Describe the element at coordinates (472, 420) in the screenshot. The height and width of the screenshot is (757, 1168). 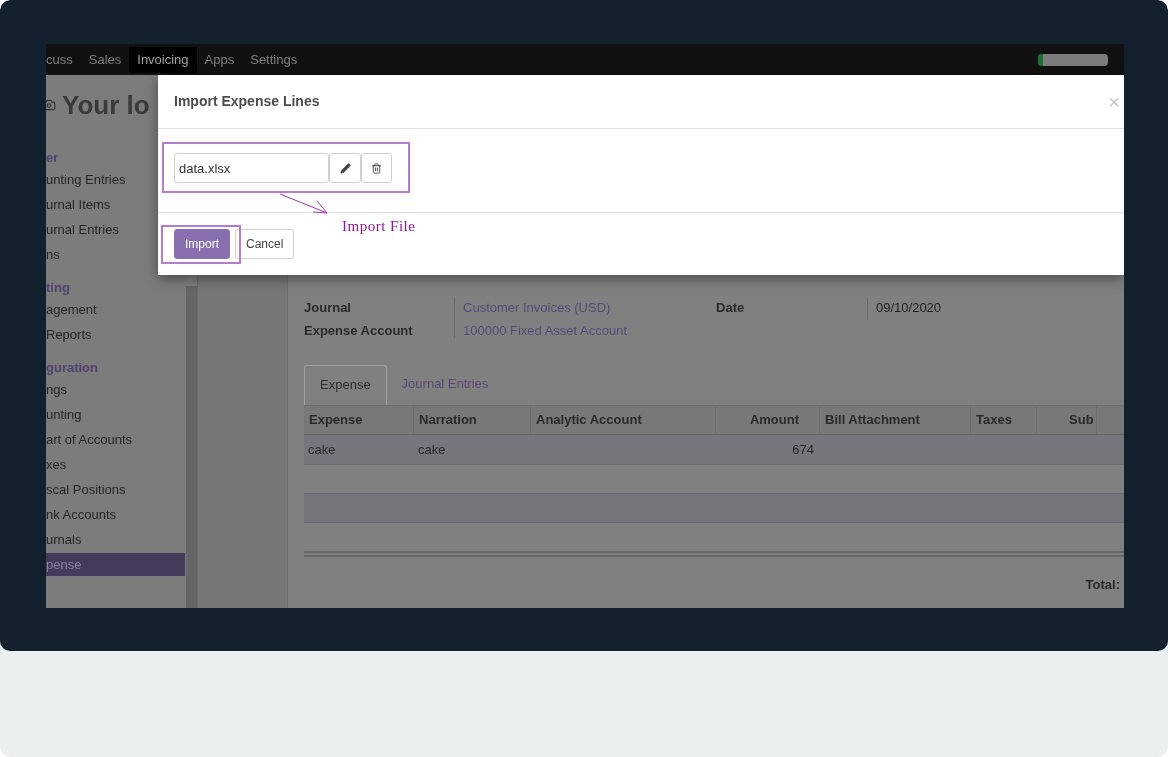
I see `column-header: Narration` at that location.